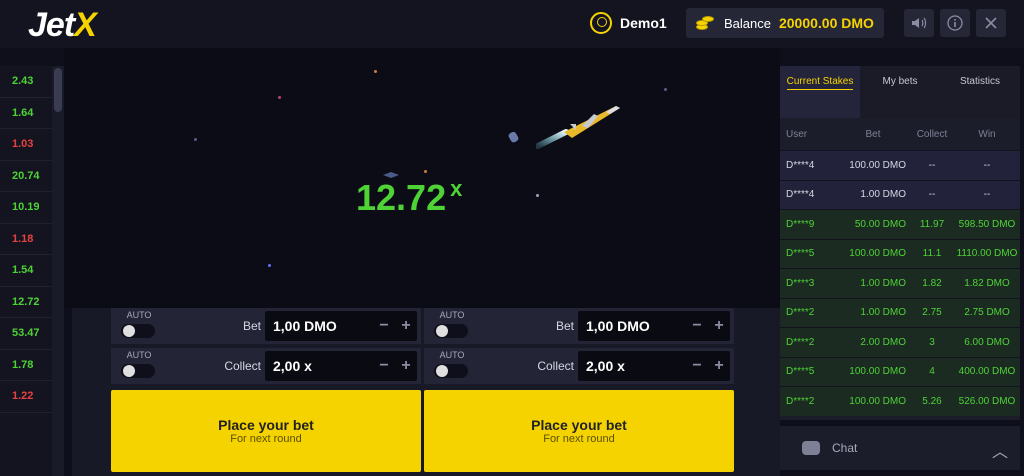 The height and width of the screenshot is (476, 1024). I want to click on user-info: Demo1, so click(628, 23).